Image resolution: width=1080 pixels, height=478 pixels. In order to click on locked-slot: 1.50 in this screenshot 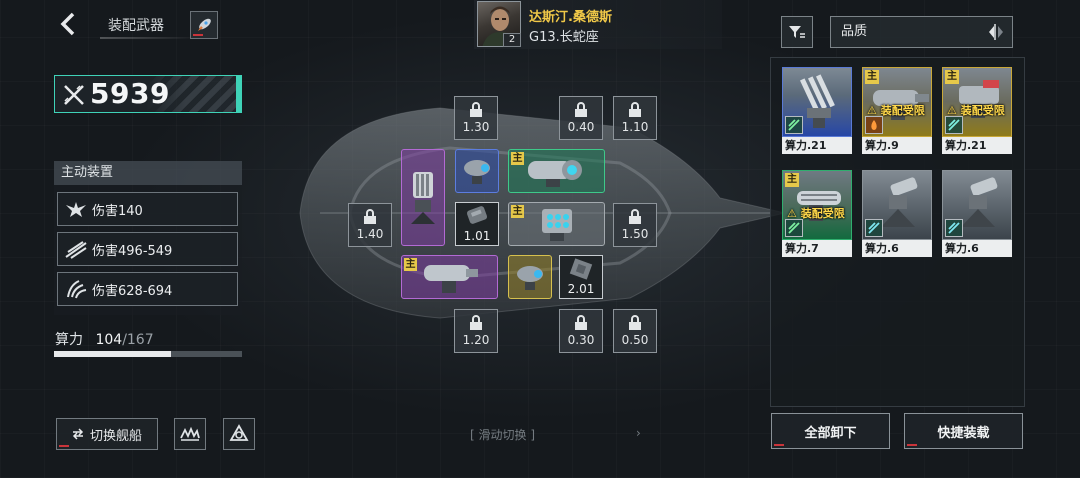, I will do `click(635, 225)`.